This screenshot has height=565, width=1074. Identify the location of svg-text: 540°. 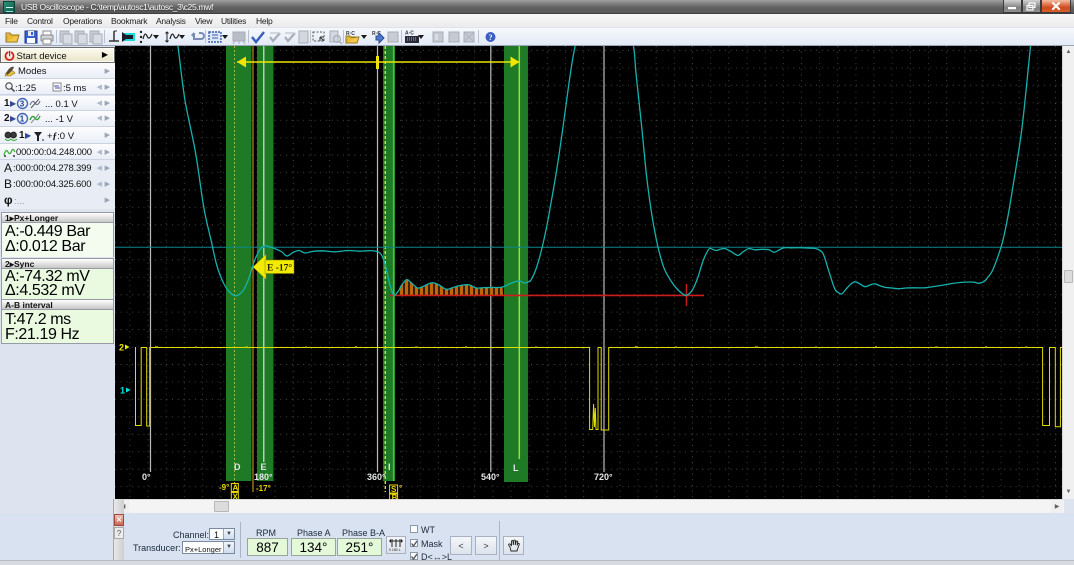
(490, 477).